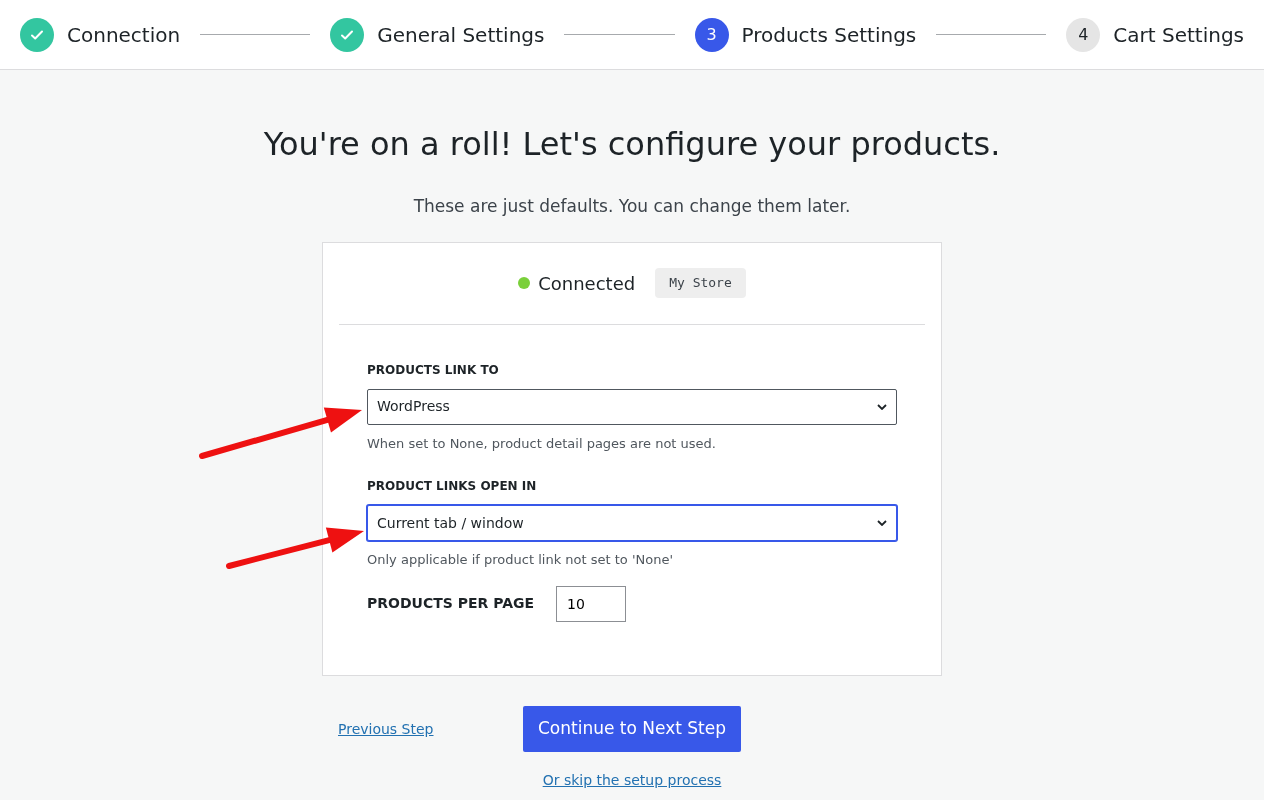  I want to click on step-label: General Settings, so click(461, 35).